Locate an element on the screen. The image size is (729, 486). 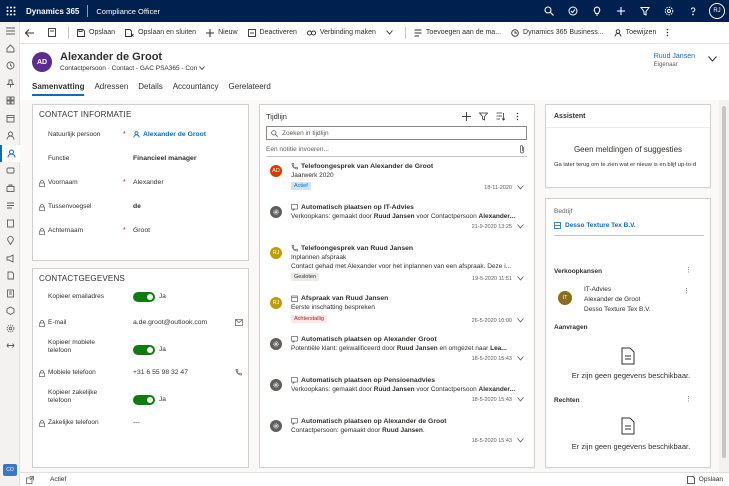
function-input: Financieel manager is located at coordinates (164, 158).